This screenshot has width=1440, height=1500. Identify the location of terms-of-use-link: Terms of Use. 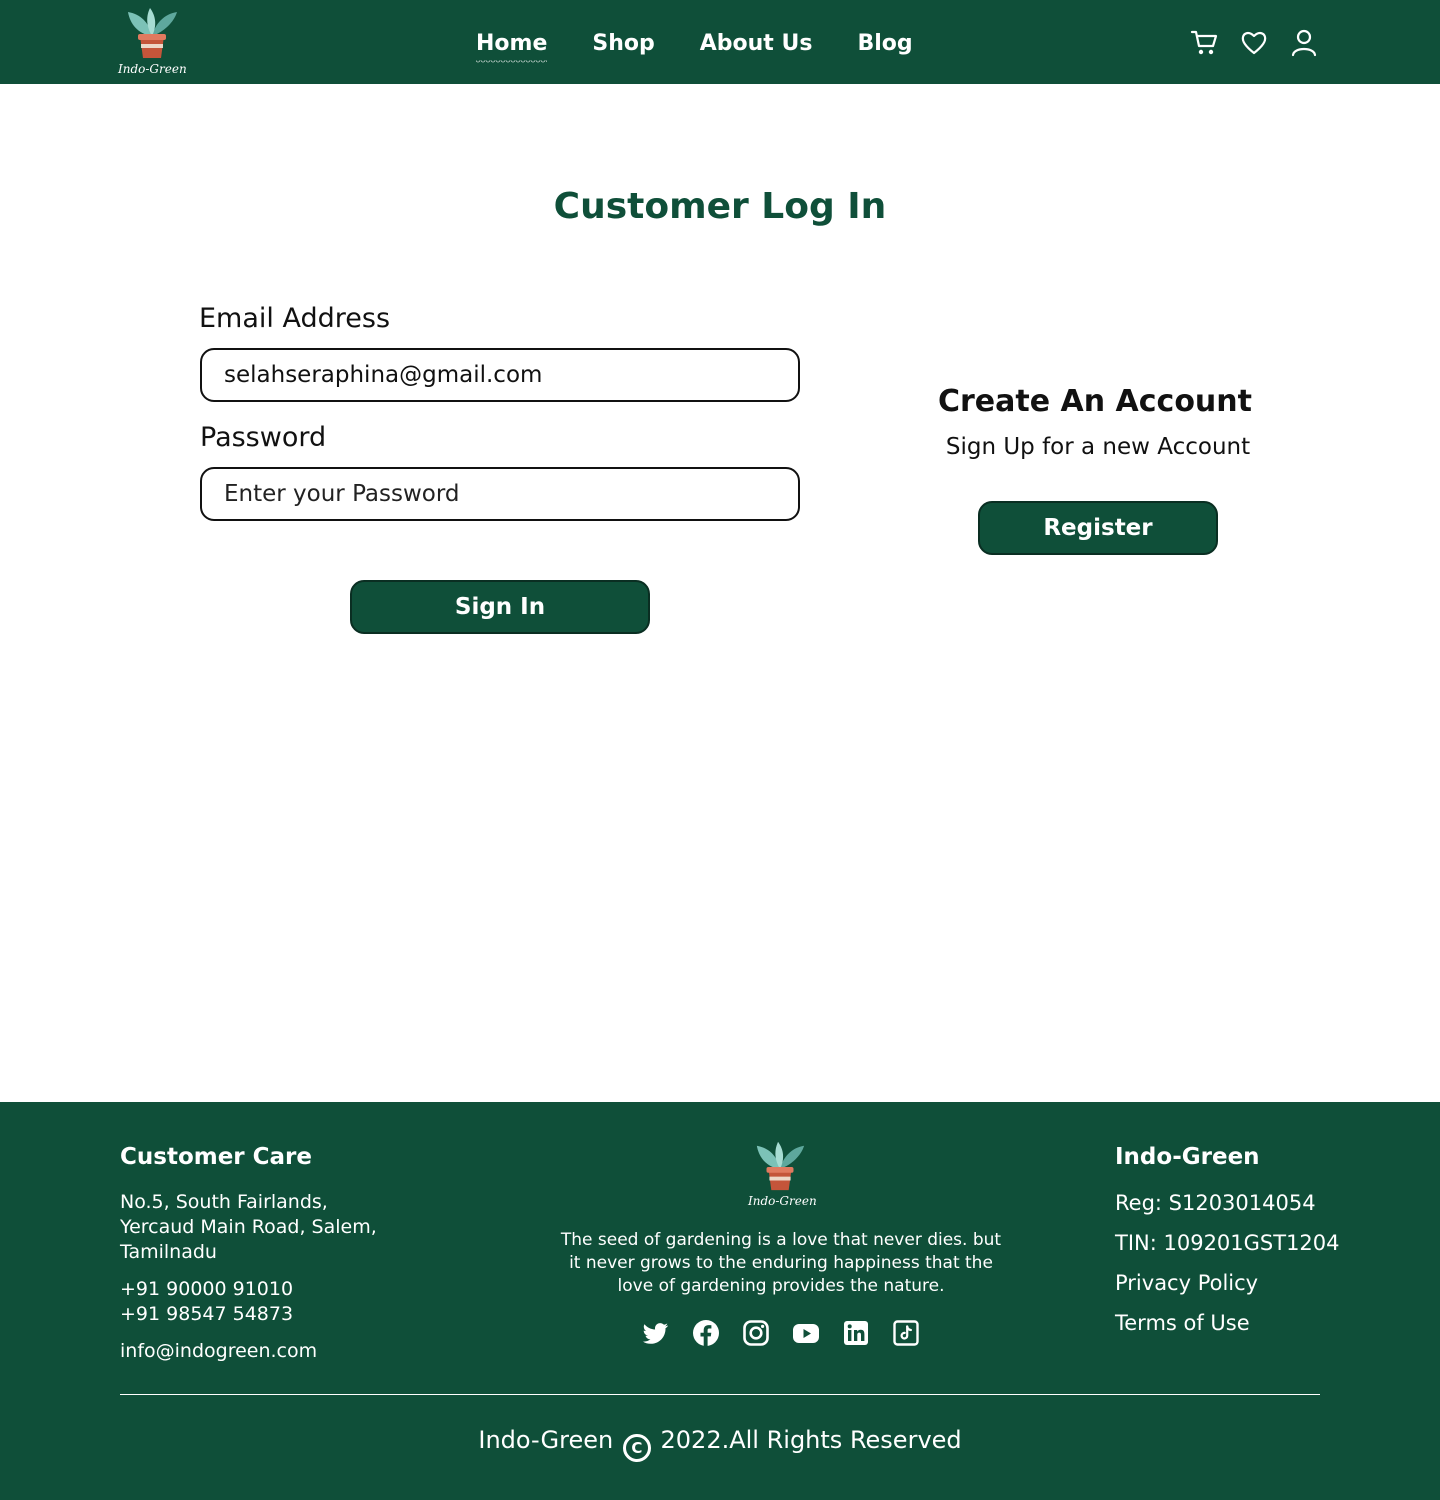
(1182, 1323).